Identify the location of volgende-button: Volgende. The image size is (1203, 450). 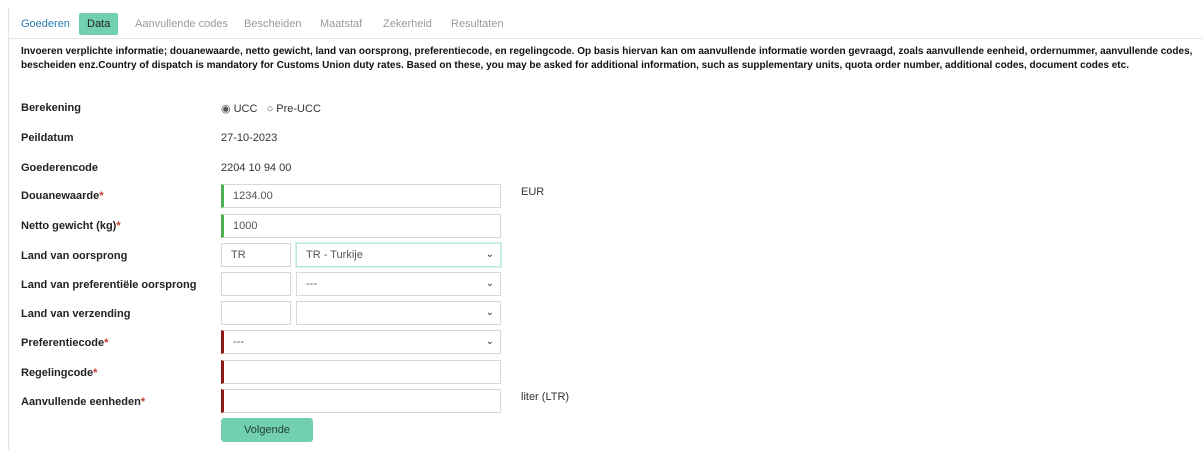
(267, 430).